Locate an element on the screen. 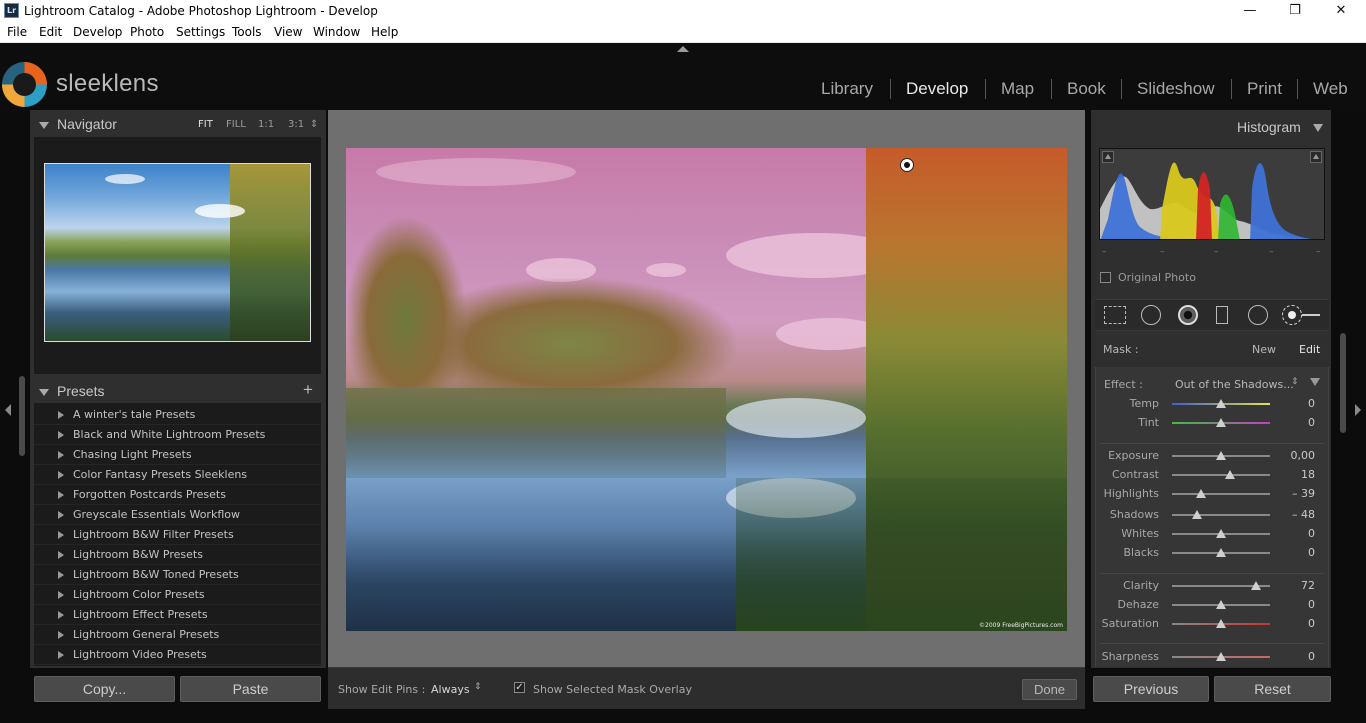 The width and height of the screenshot is (1366, 723). red-eye-icon is located at coordinates (1188, 315).